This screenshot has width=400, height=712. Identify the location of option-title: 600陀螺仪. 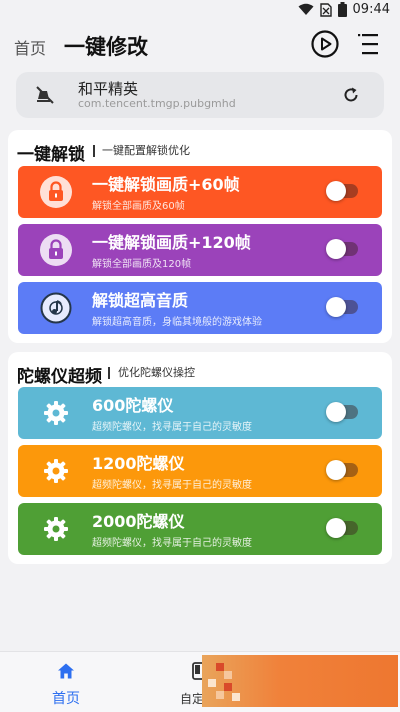
(133, 405).